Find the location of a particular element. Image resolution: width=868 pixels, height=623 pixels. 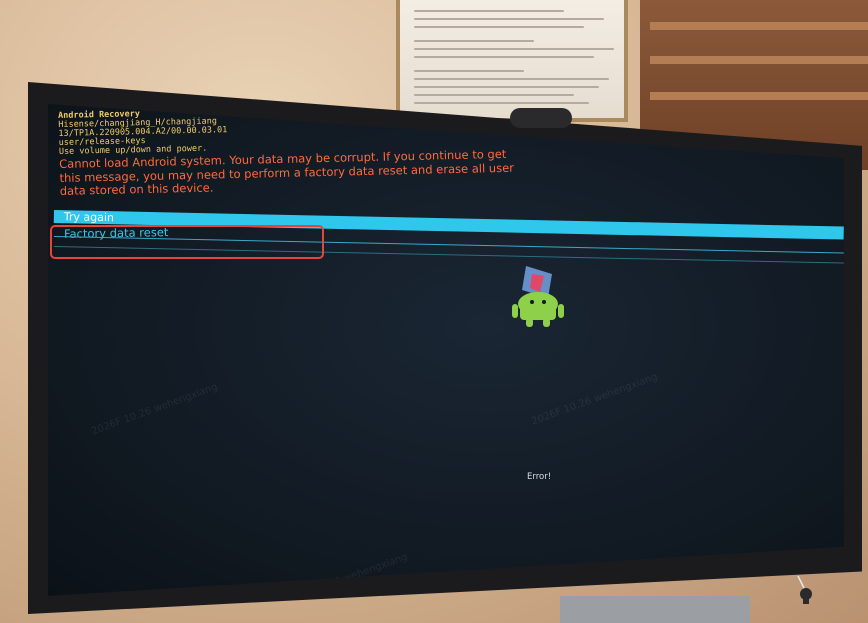

status-error-label: Error! is located at coordinates (539, 477).